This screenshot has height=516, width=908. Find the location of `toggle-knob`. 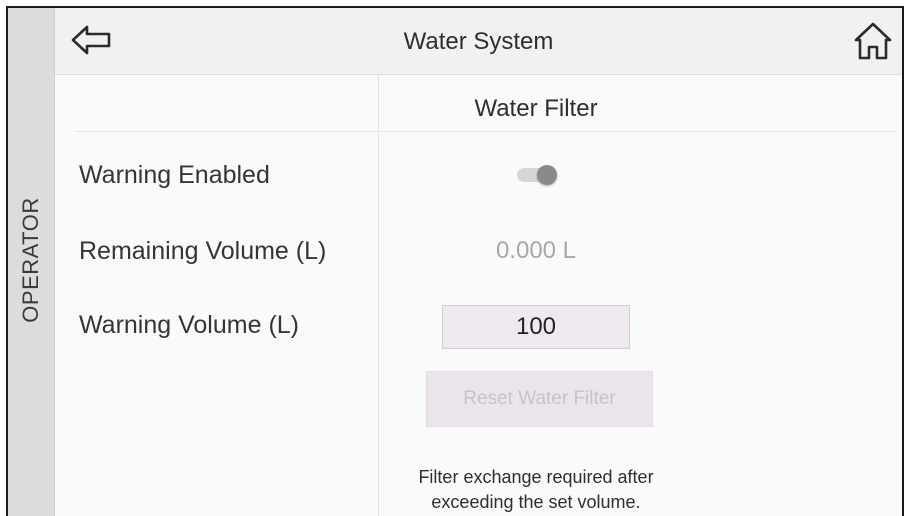

toggle-knob is located at coordinates (547, 175).